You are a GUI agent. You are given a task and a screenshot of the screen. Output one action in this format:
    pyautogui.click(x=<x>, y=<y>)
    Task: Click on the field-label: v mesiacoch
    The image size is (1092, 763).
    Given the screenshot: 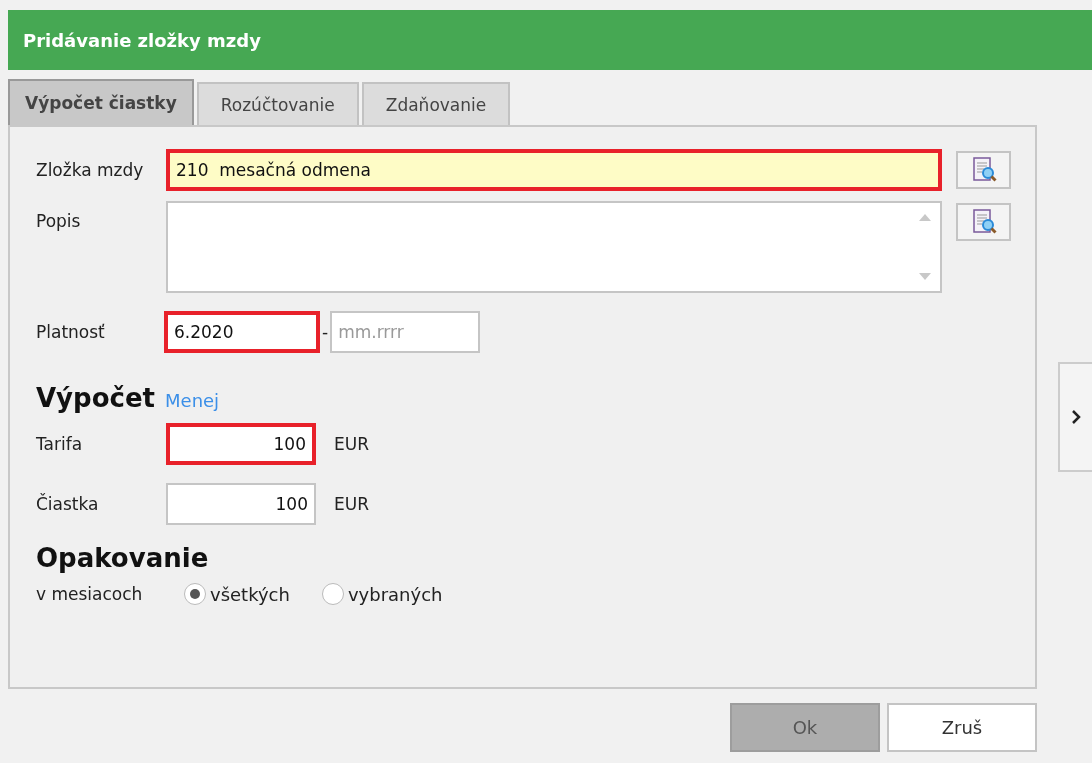 What is the action you would take?
    pyautogui.click(x=90, y=594)
    